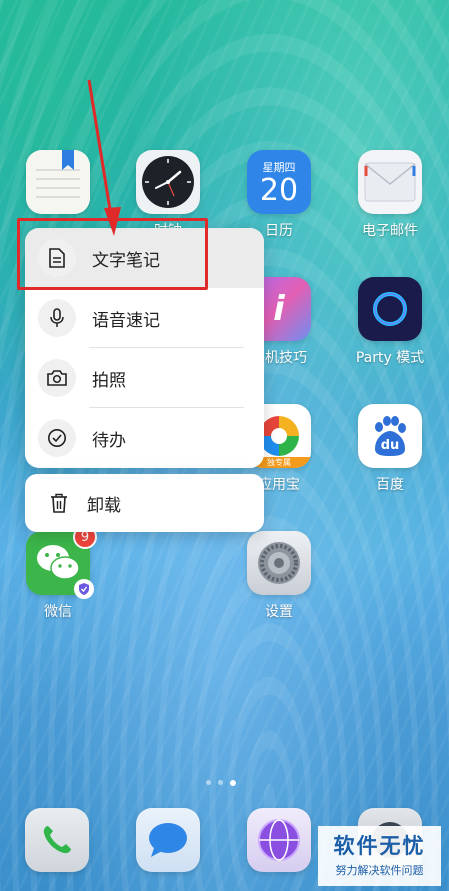  I want to click on messages-icon, so click(168, 840).